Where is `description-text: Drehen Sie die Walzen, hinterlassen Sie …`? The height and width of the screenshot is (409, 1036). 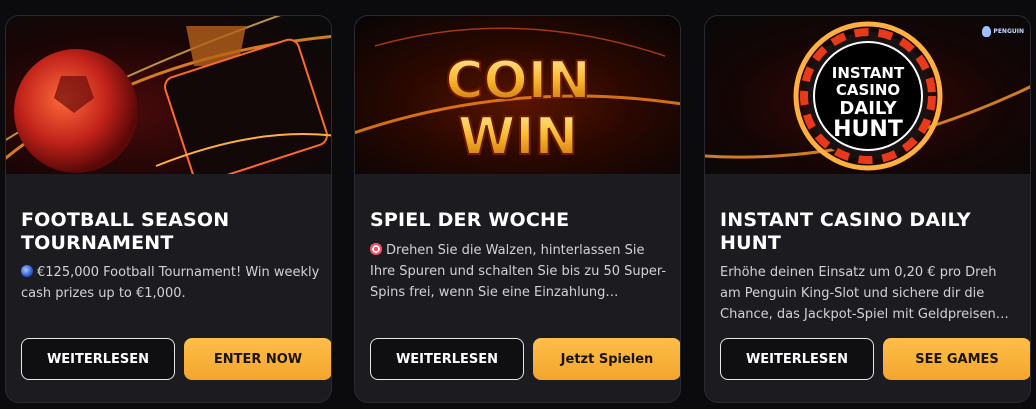
description-text: Drehen Sie die Walzen, hinterlassen Sie … is located at coordinates (518, 271).